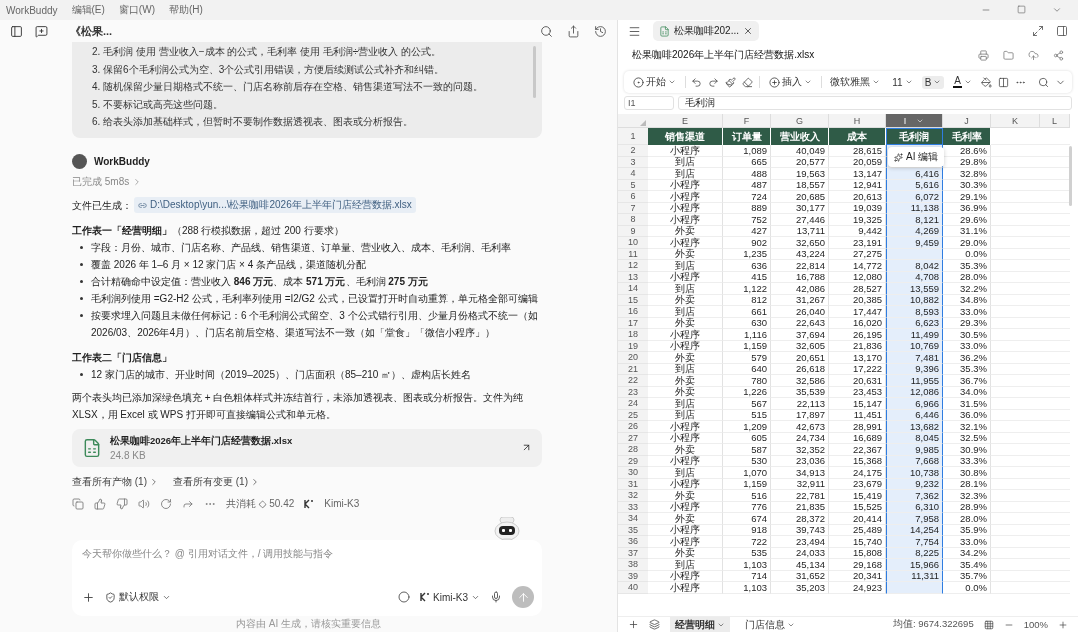 The width and height of the screenshot is (1078, 632). I want to click on sheet-tab: 门店信息, so click(770, 624).